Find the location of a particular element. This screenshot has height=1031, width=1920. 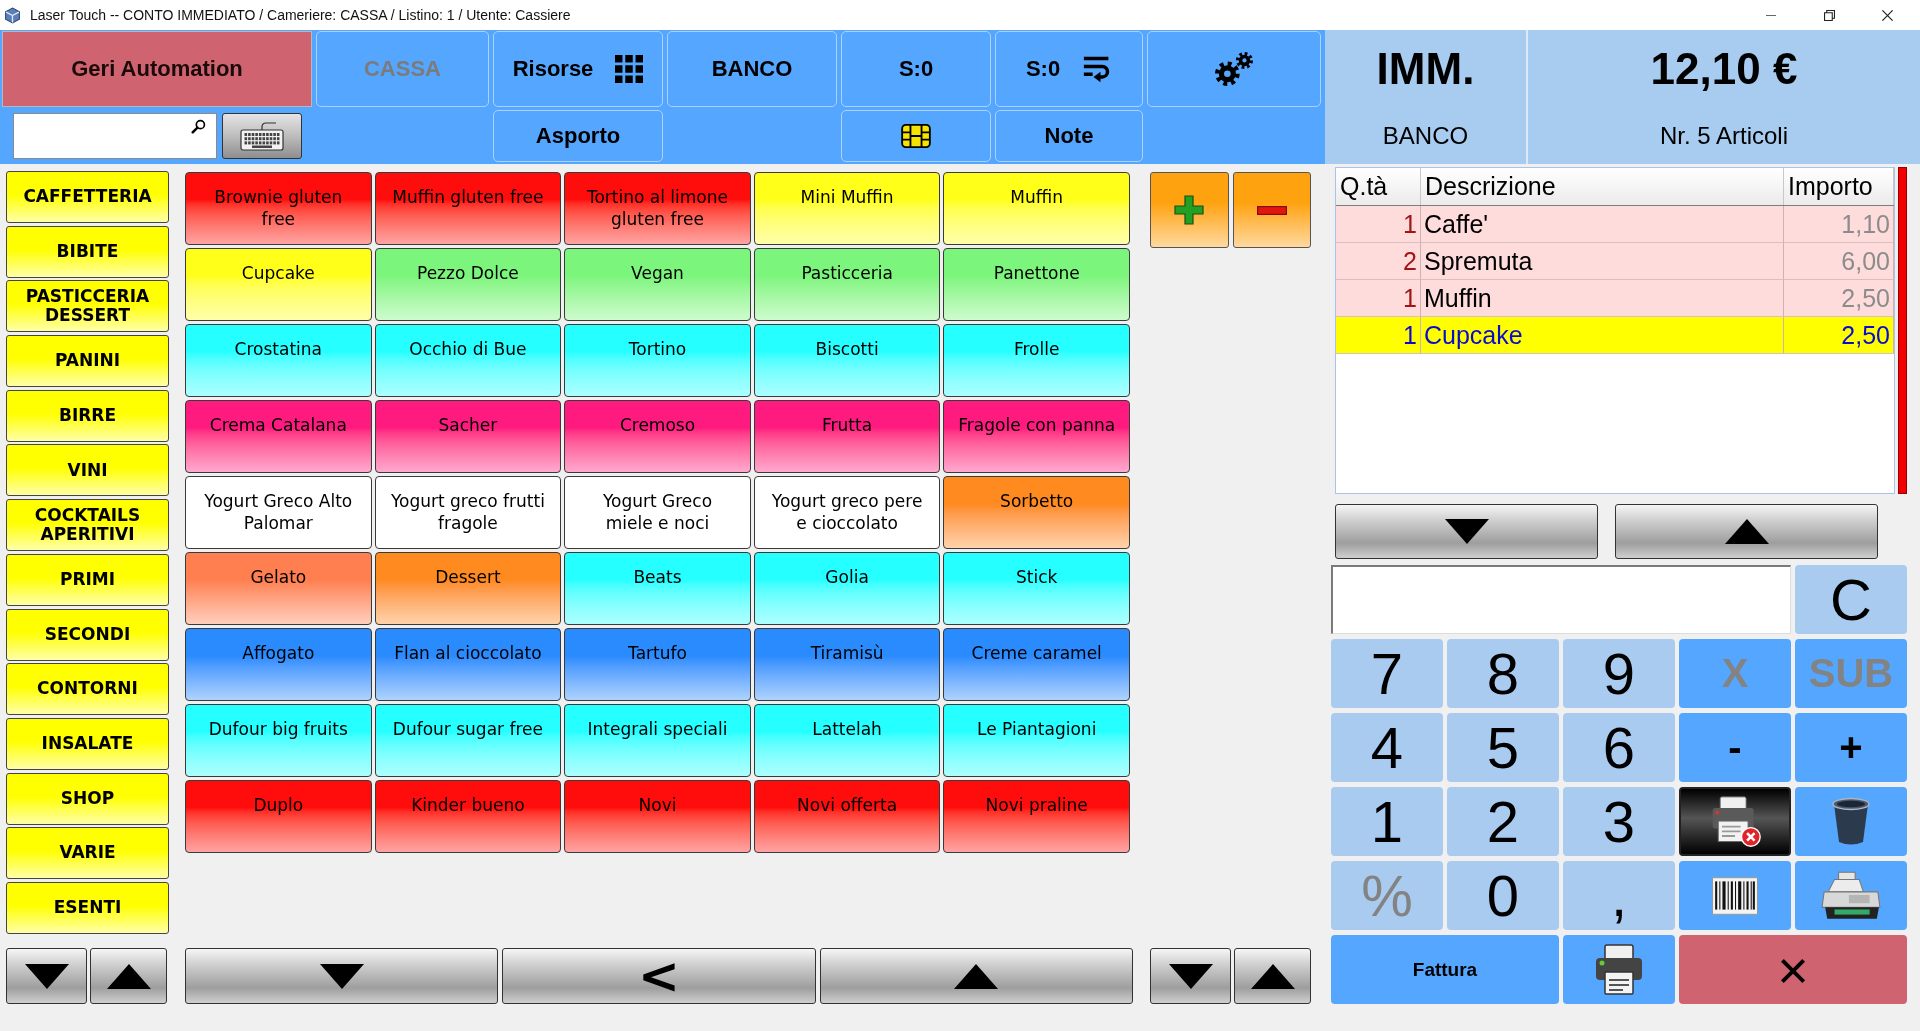

order-row: 1 Caffe' 1,10 is located at coordinates (1615, 224).